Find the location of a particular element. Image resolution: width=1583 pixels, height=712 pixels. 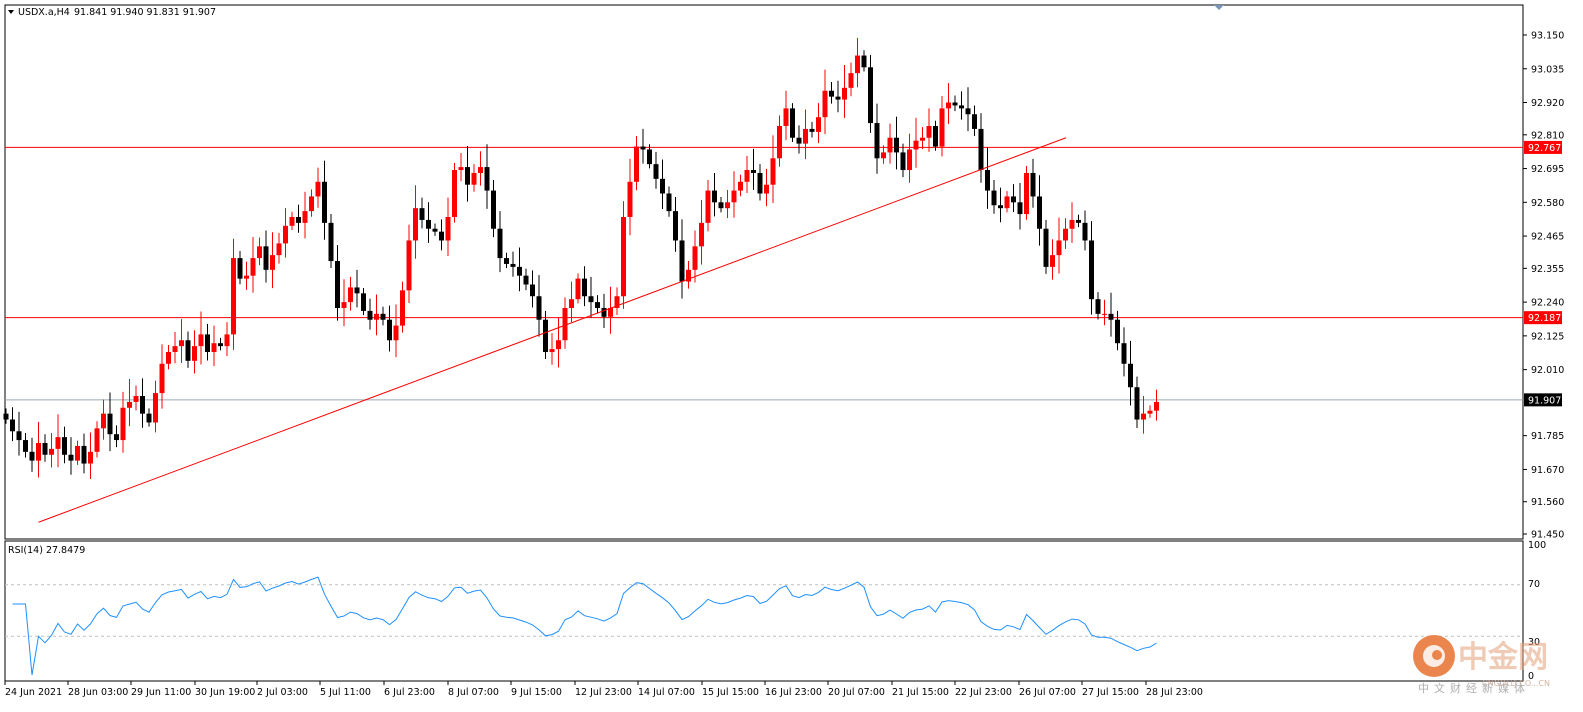

price-tick-label: 92.580 is located at coordinates (1547, 203).